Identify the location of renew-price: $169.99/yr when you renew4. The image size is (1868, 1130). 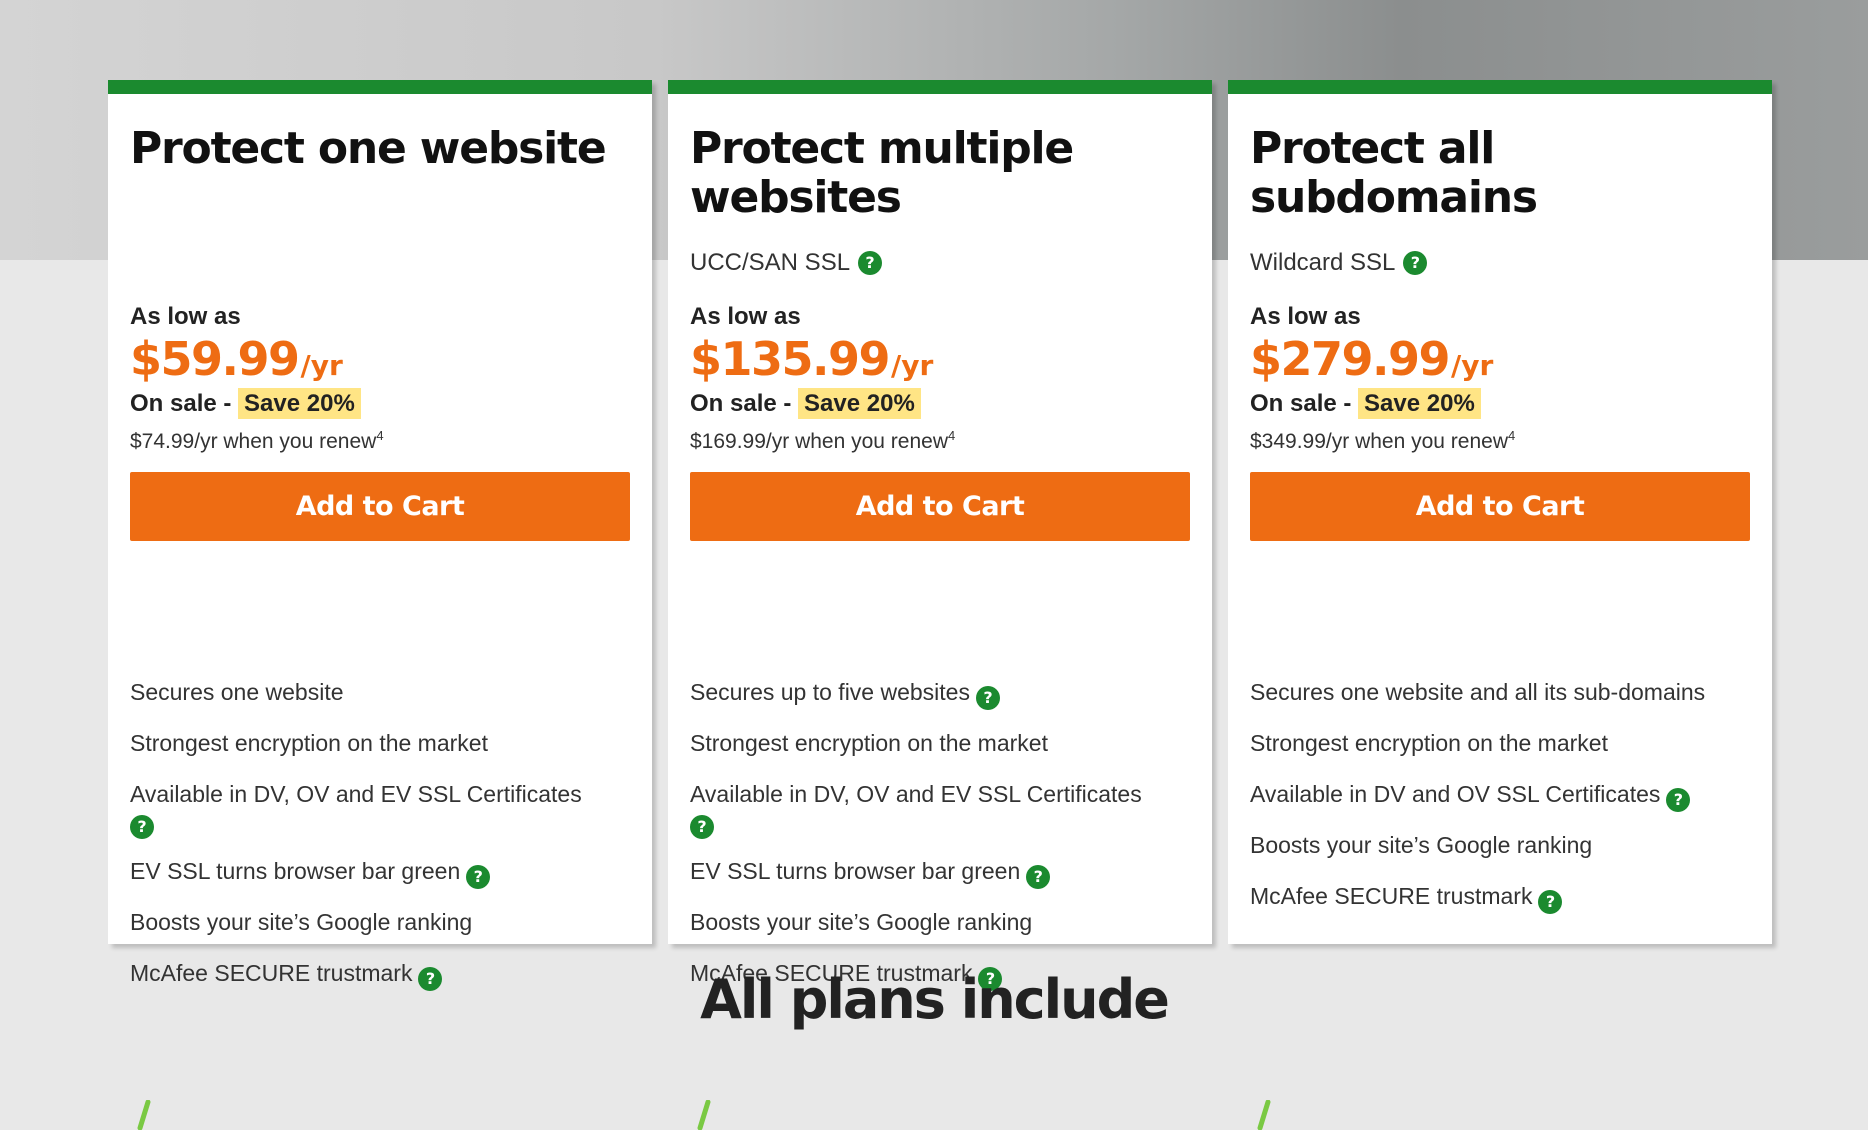
(940, 437).